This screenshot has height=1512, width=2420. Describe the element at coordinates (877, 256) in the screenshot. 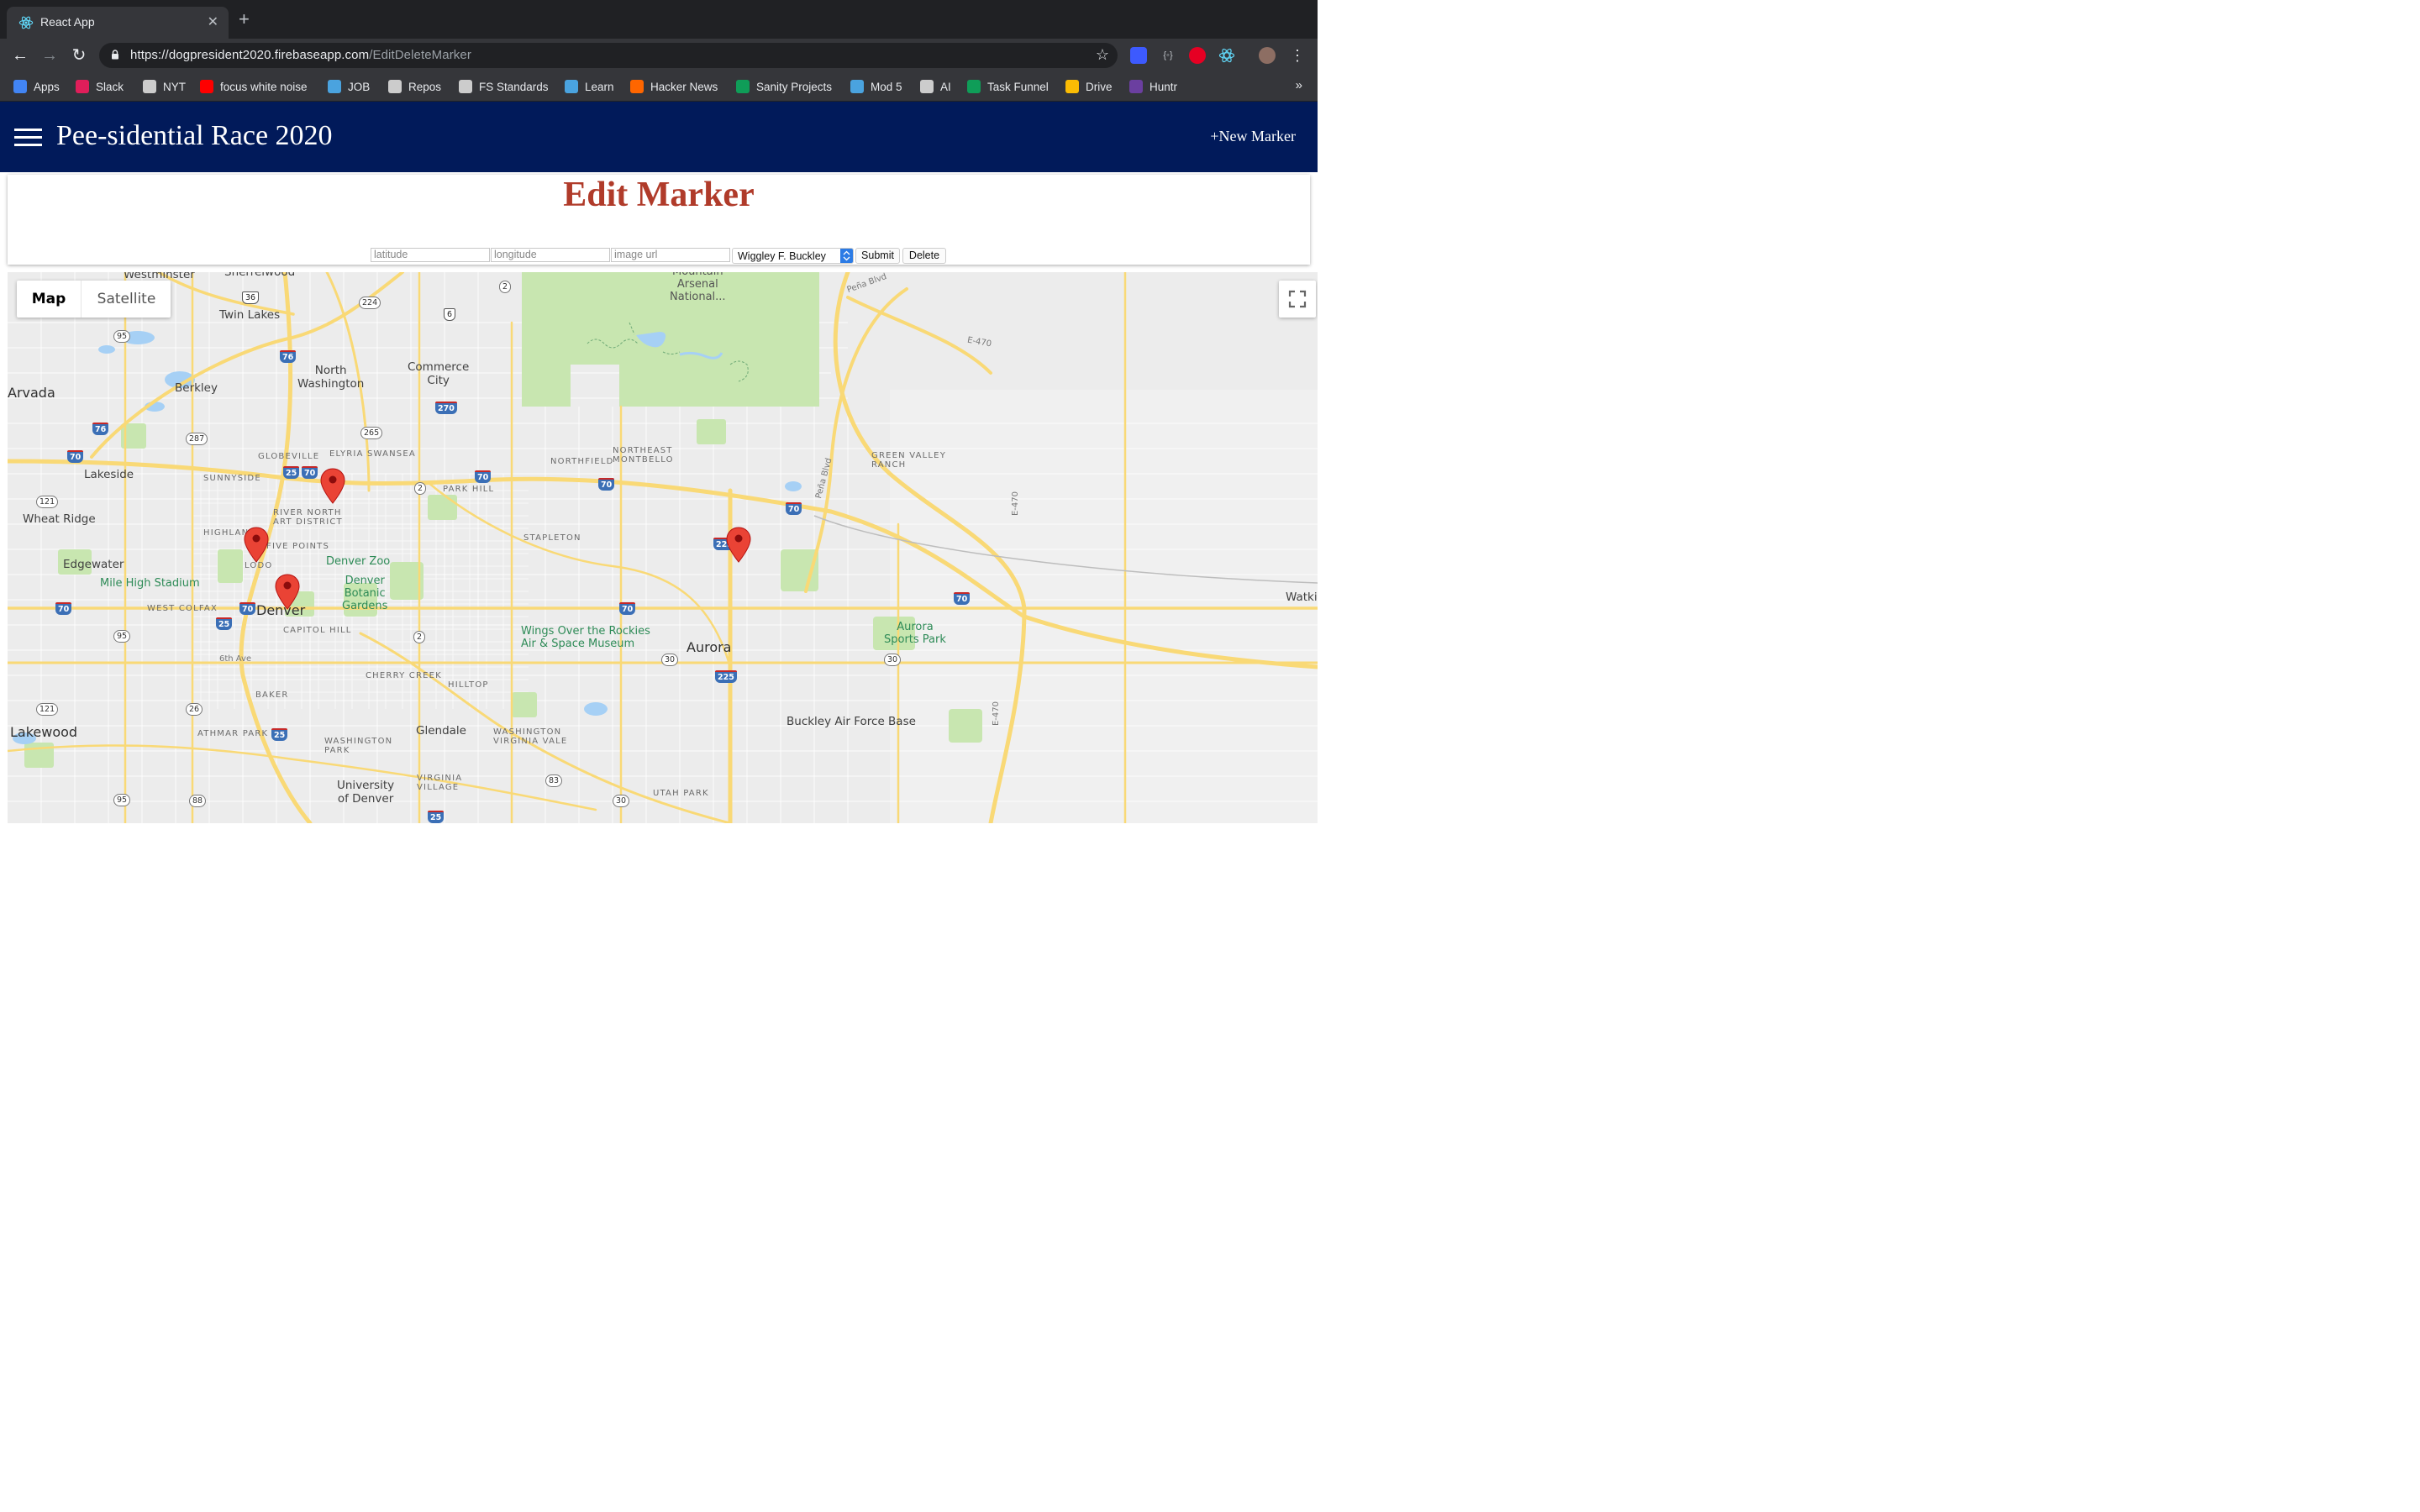

I see `submit-button: Submit` at that location.